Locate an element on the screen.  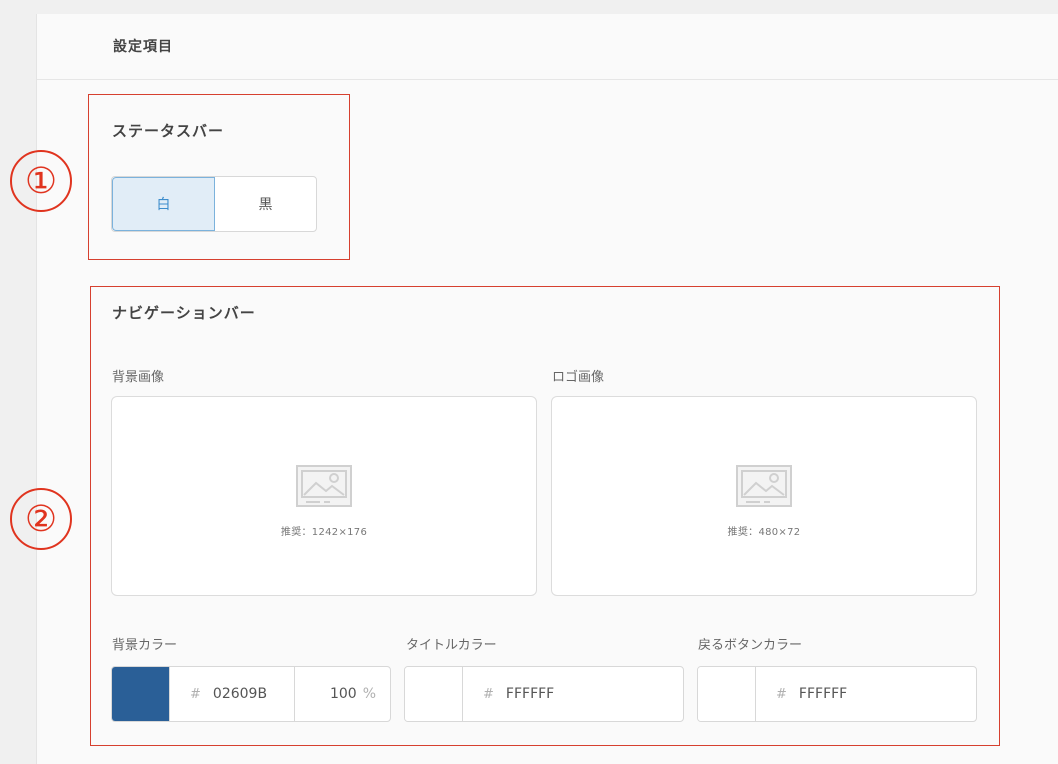
background-opacity-value: 100 is located at coordinates (343, 694).